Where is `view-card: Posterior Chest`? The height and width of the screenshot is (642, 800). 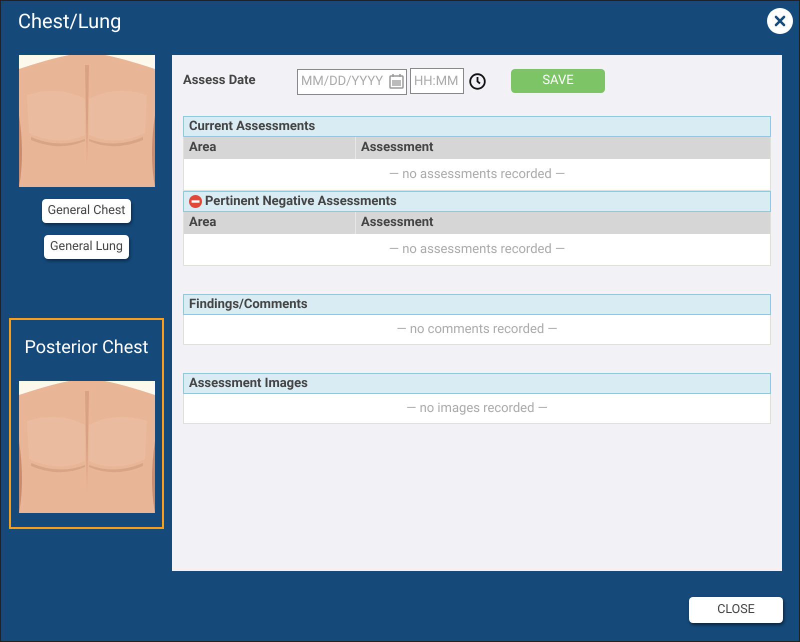 view-card: Posterior Chest is located at coordinates (86, 423).